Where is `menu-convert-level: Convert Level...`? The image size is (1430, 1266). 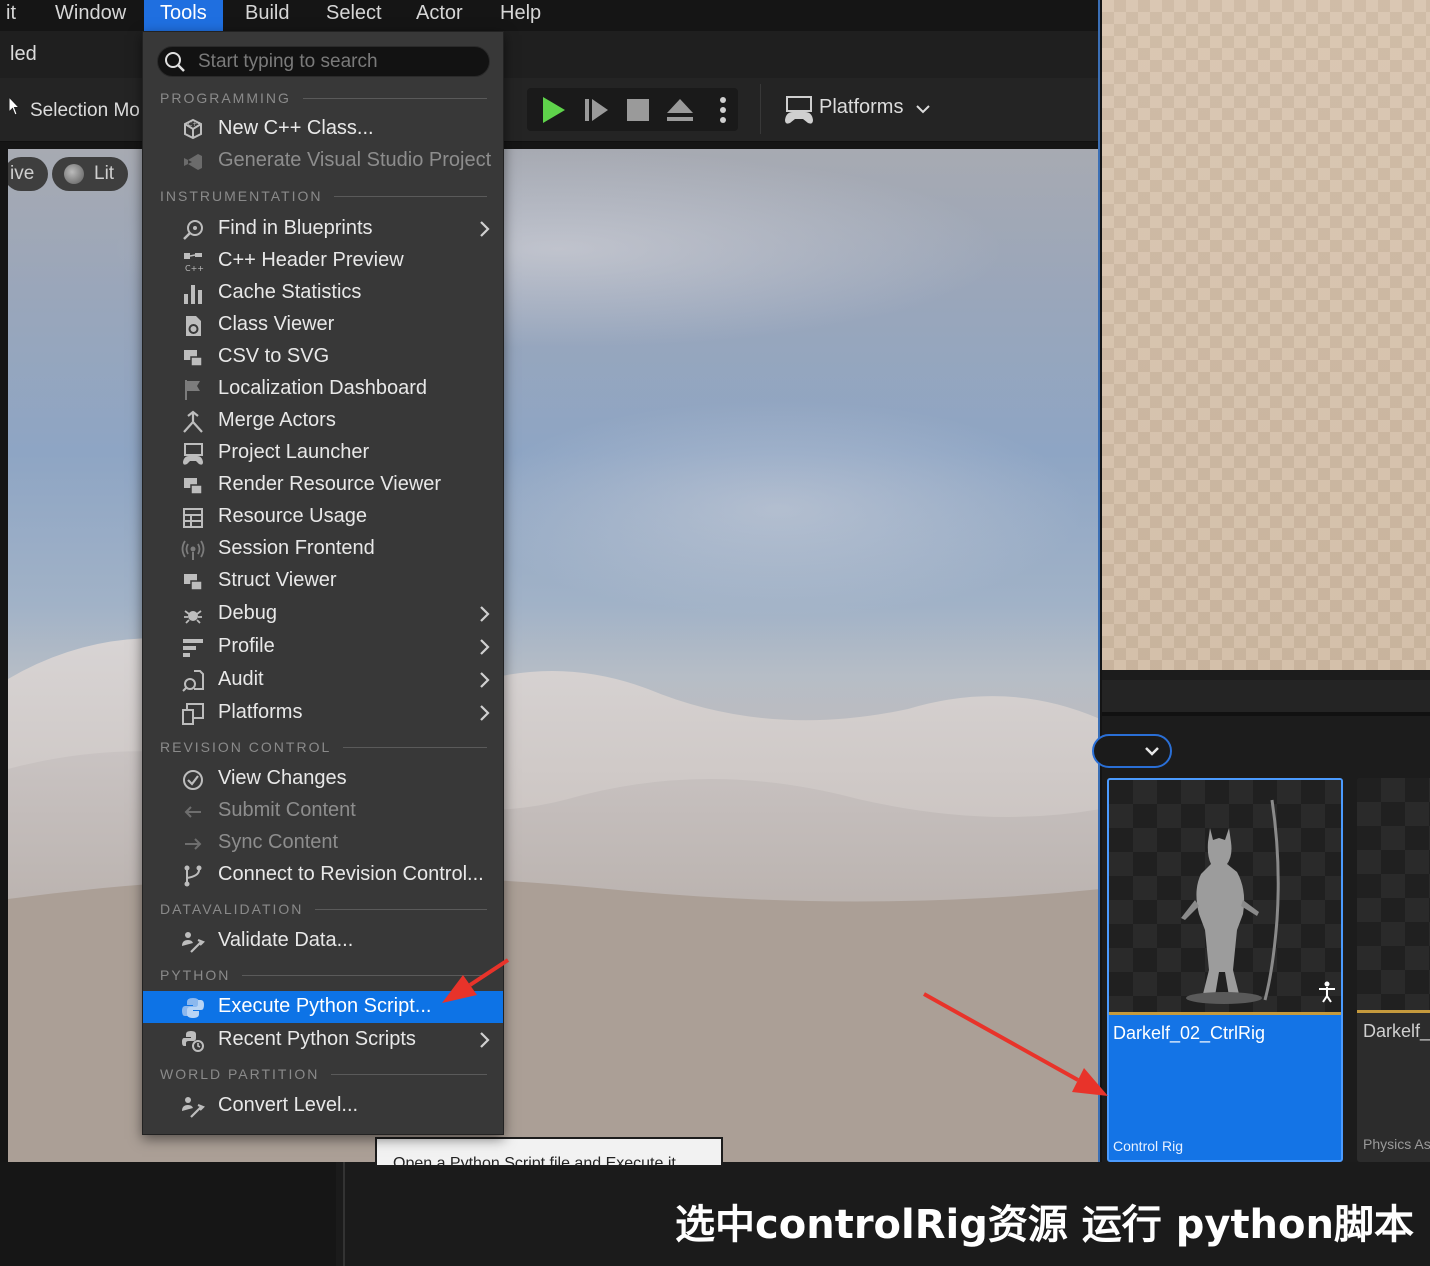 menu-convert-level: Convert Level... is located at coordinates (323, 1106).